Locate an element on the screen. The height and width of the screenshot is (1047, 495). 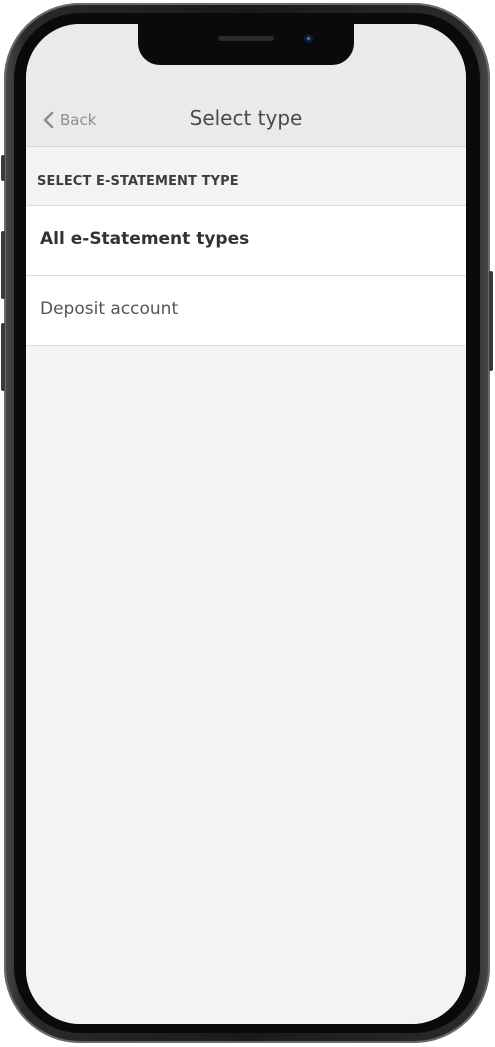
list-item-label: Deposit account is located at coordinates (109, 309).